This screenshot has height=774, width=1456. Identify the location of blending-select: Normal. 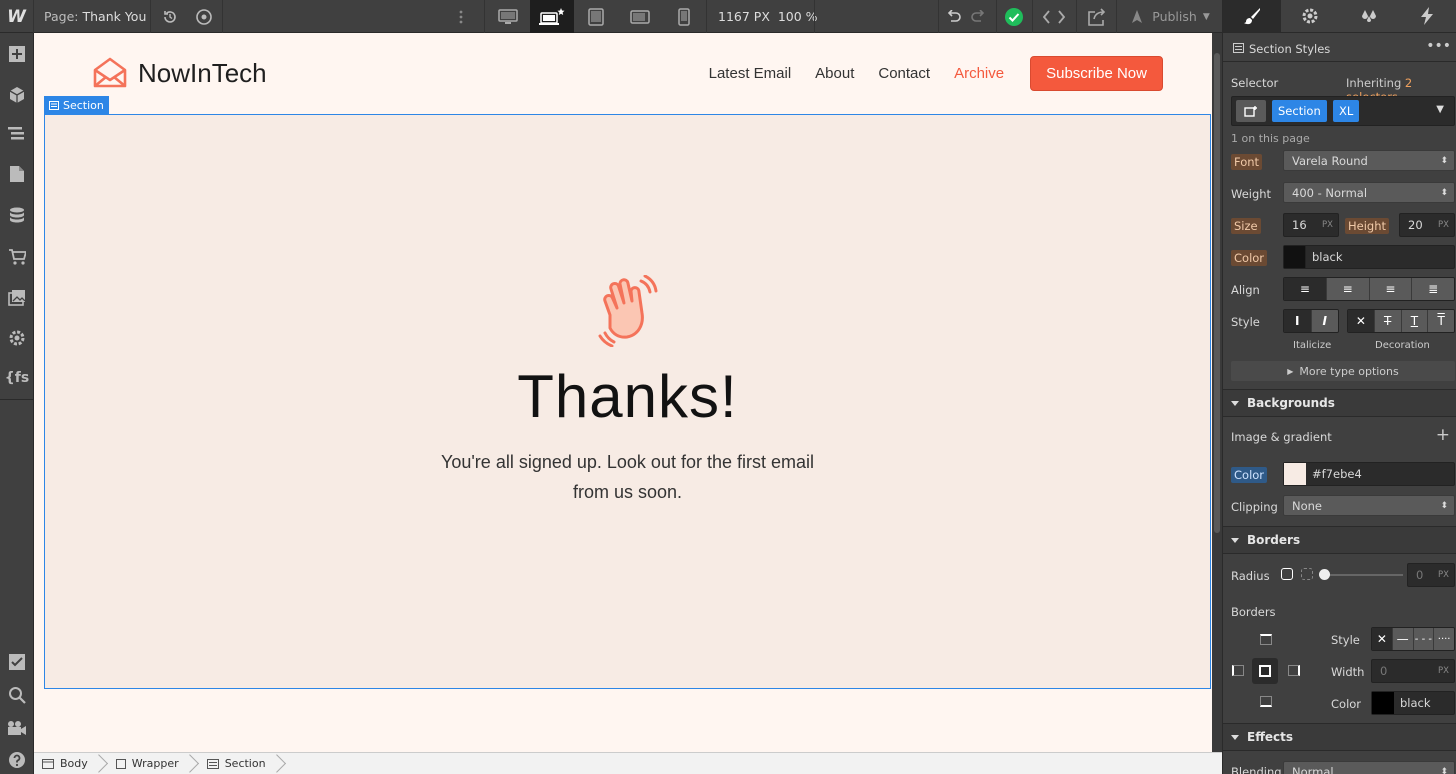
(1369, 767).